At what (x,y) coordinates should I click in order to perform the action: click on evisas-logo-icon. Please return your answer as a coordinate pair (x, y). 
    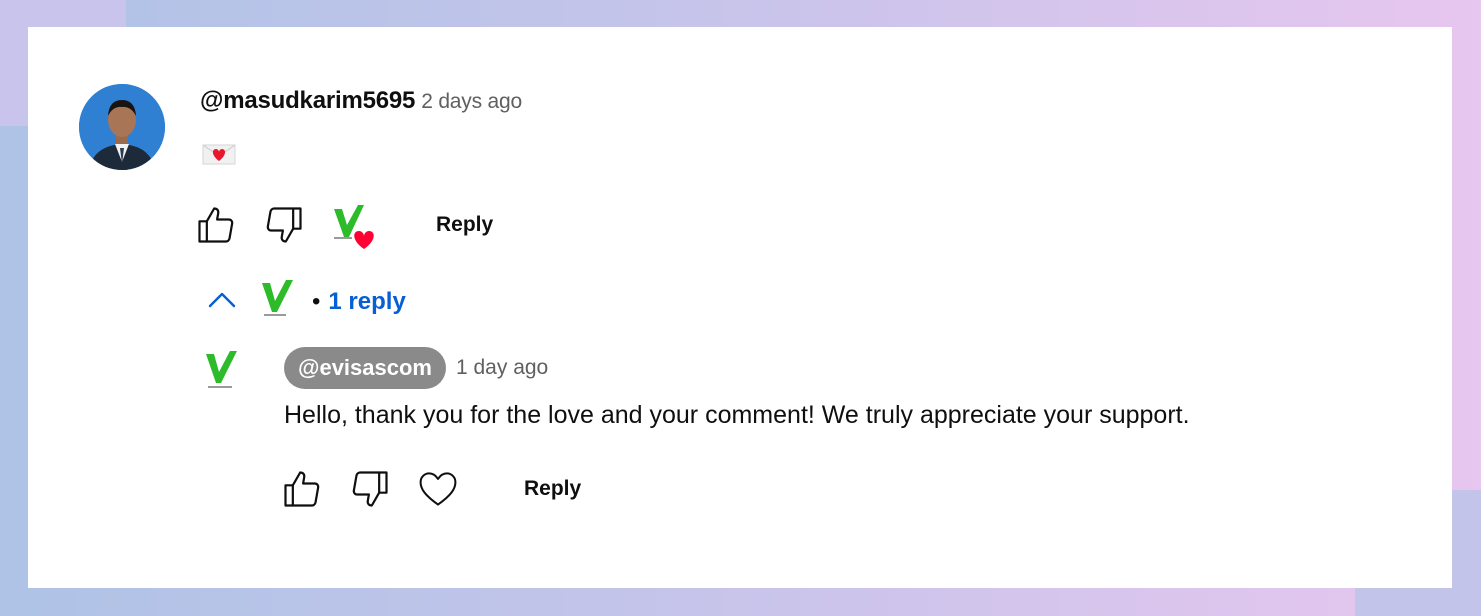
    Looking at the image, I should click on (224, 373).